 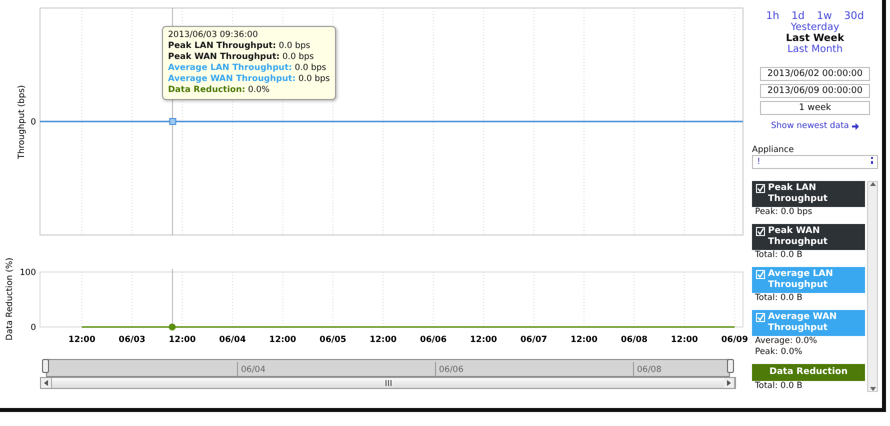 I want to click on left-arrow-icon, so click(x=46, y=383).